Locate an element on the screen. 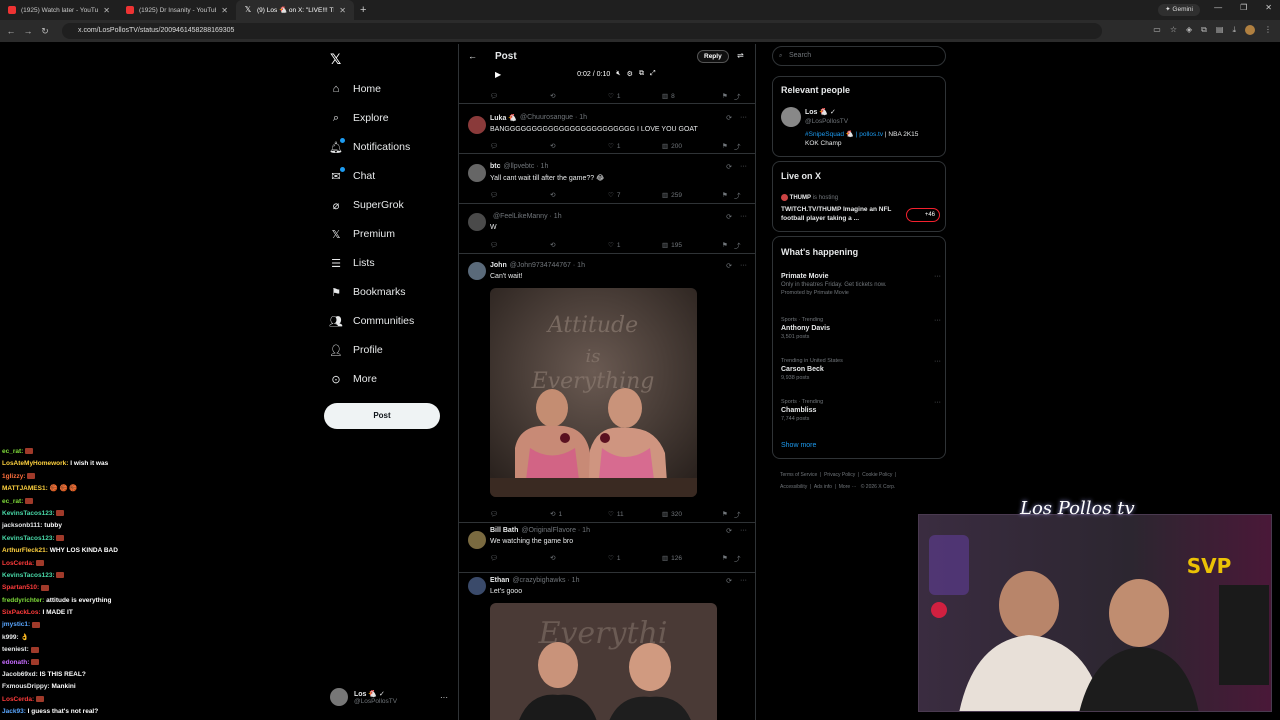 This screenshot has width=1280, height=720. sidebar-item-supergrok: ⌀ SuperGrok is located at coordinates (367, 205).